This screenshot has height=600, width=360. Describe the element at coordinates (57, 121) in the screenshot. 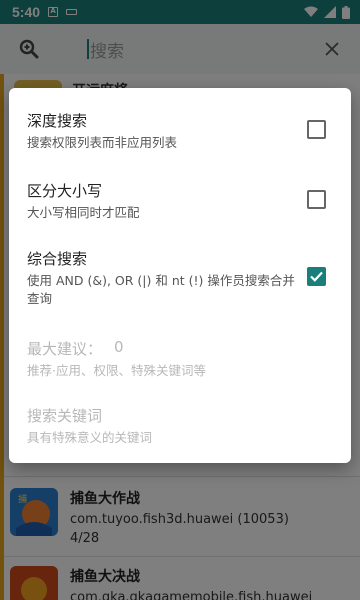

I see `option-title: 深度搜索` at that location.